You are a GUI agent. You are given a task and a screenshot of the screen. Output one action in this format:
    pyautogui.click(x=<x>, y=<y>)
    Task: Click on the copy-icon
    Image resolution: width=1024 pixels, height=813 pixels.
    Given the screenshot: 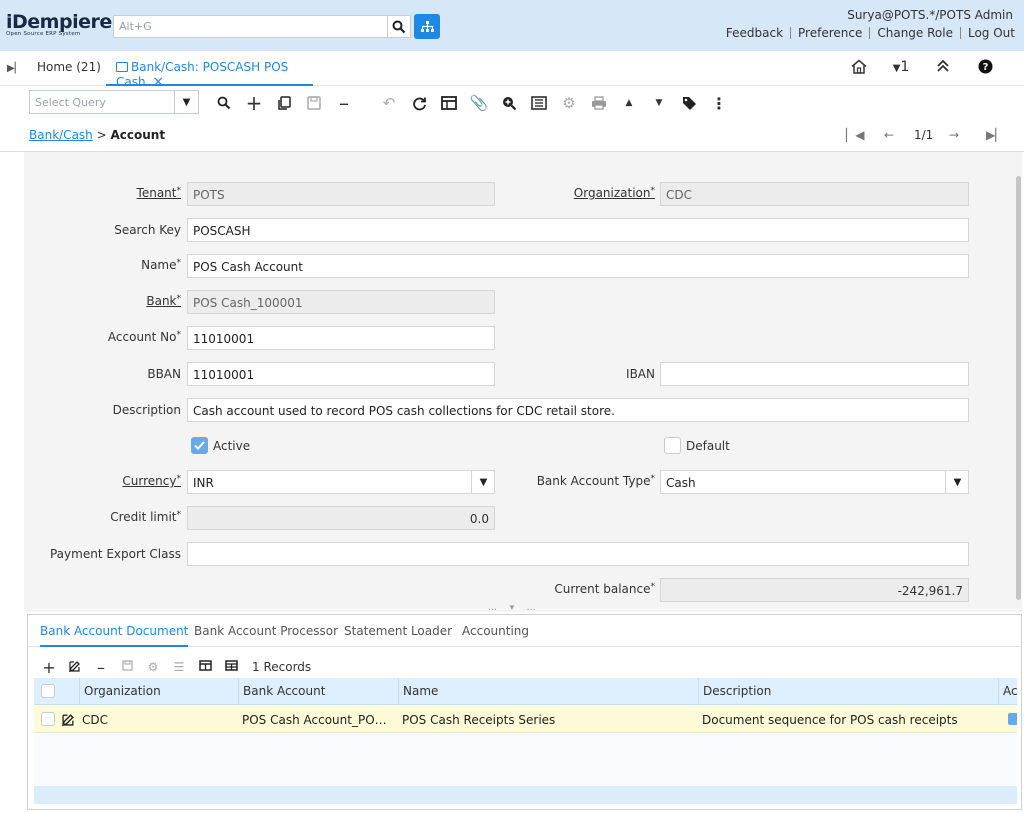 What is the action you would take?
    pyautogui.click(x=284, y=102)
    